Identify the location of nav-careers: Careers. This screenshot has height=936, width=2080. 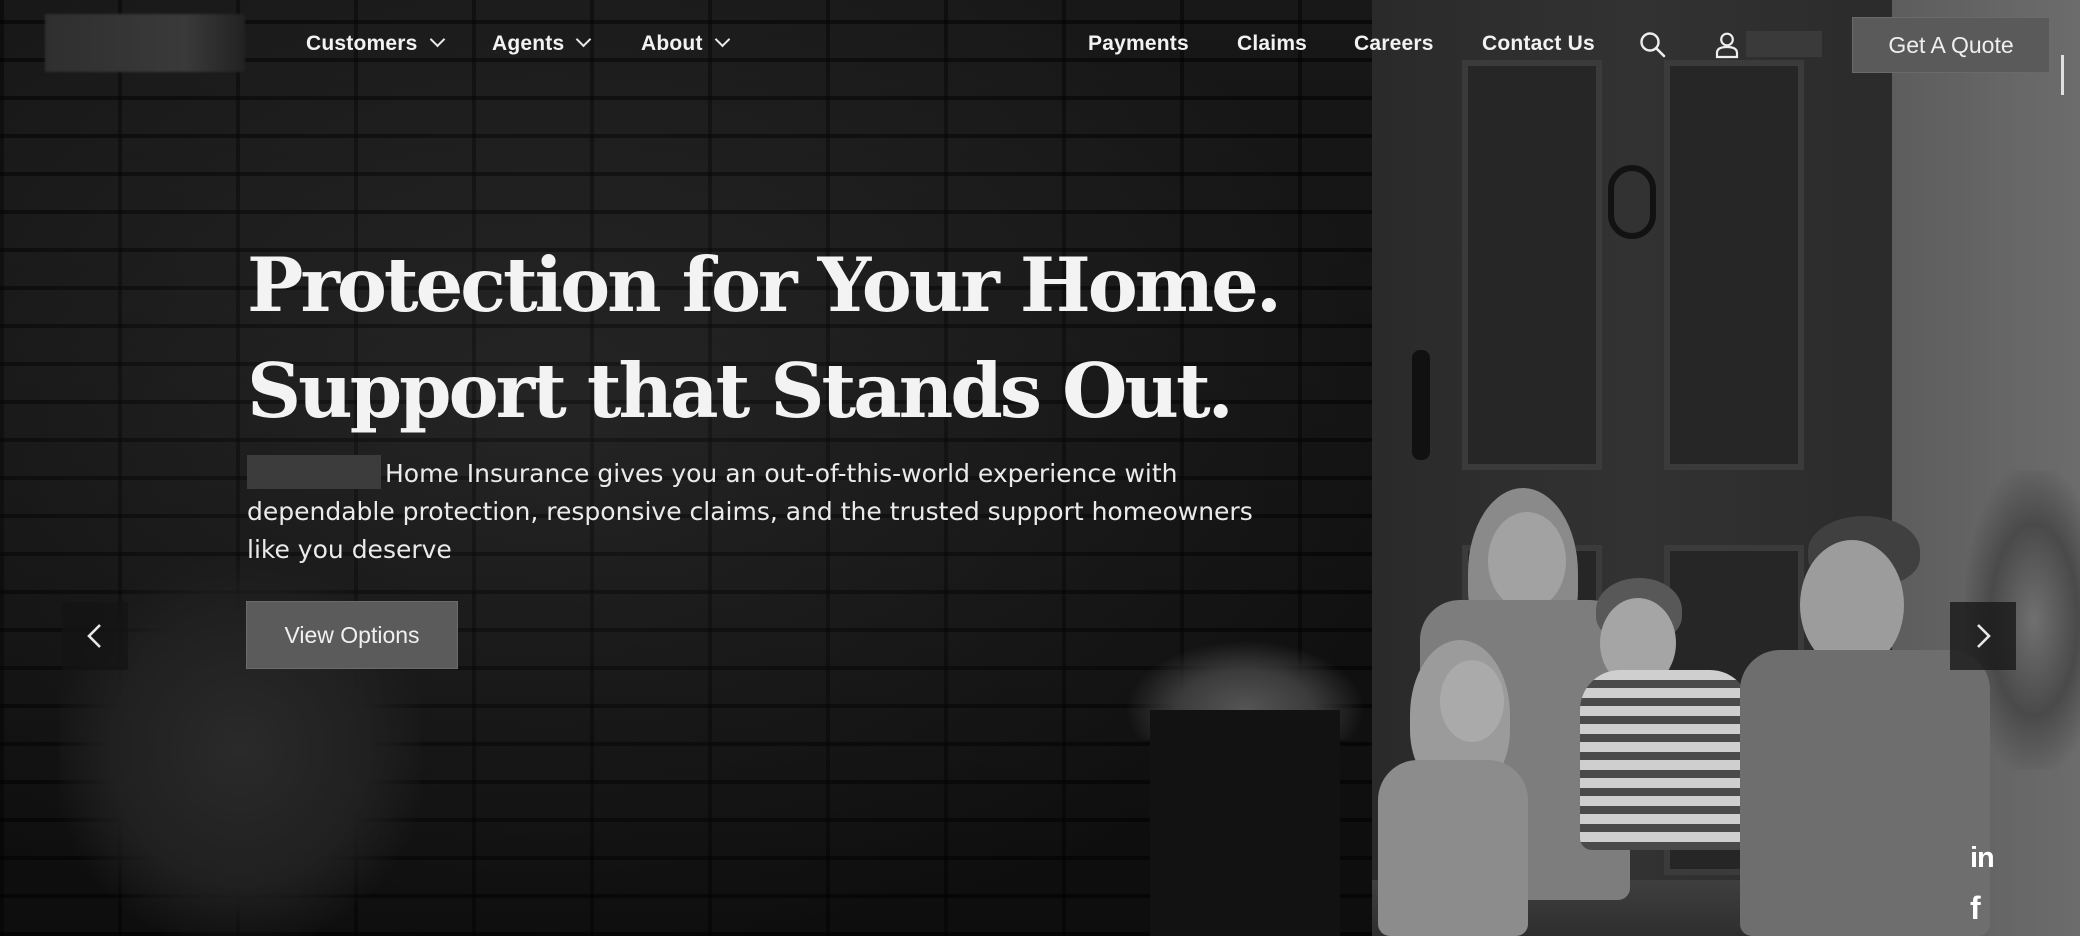
(1394, 44).